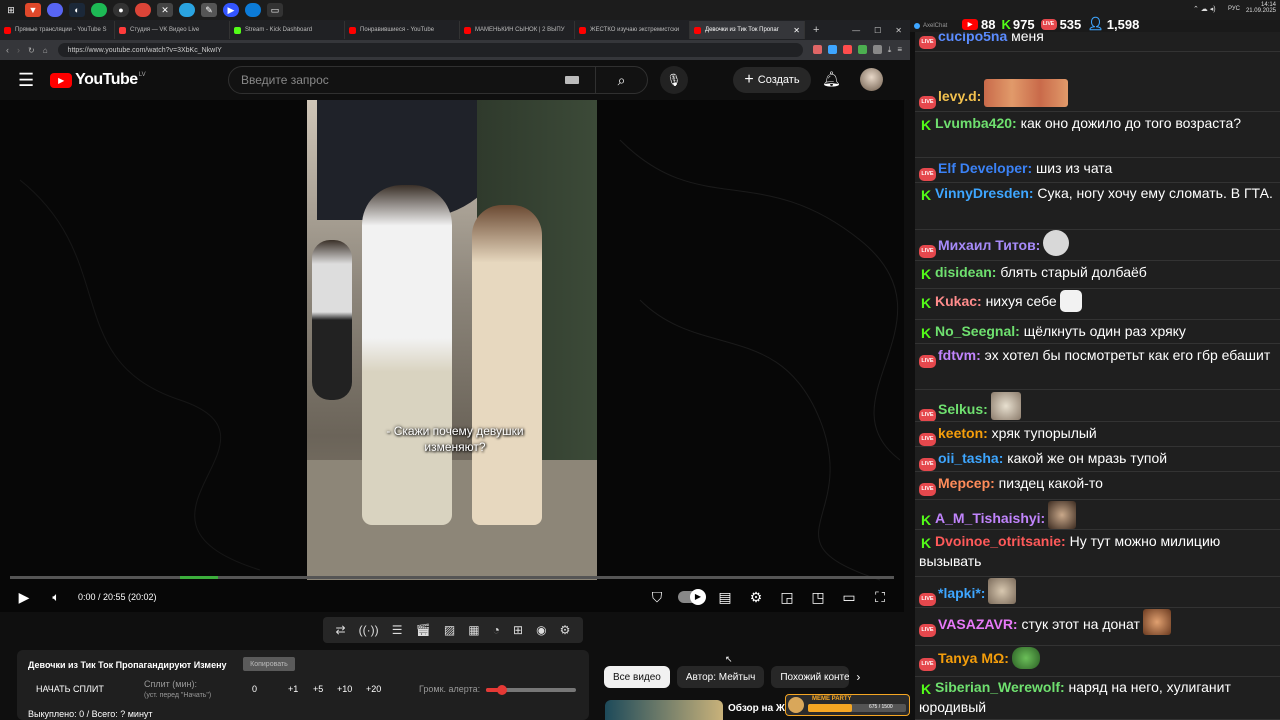 This screenshot has width=1280, height=720. Describe the element at coordinates (858, 677) in the screenshot. I see `chevron-right-icon: ›` at that location.